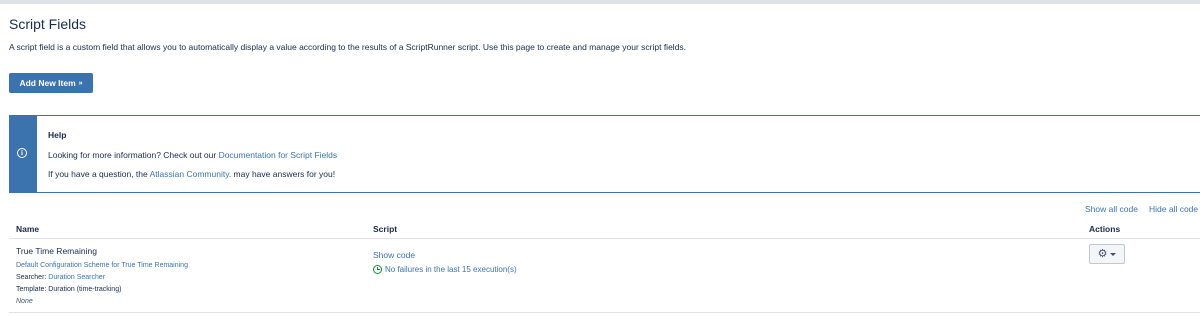 This screenshot has width=1200, height=316. I want to click on atlassian-community-link: Atlassian Community, so click(189, 174).